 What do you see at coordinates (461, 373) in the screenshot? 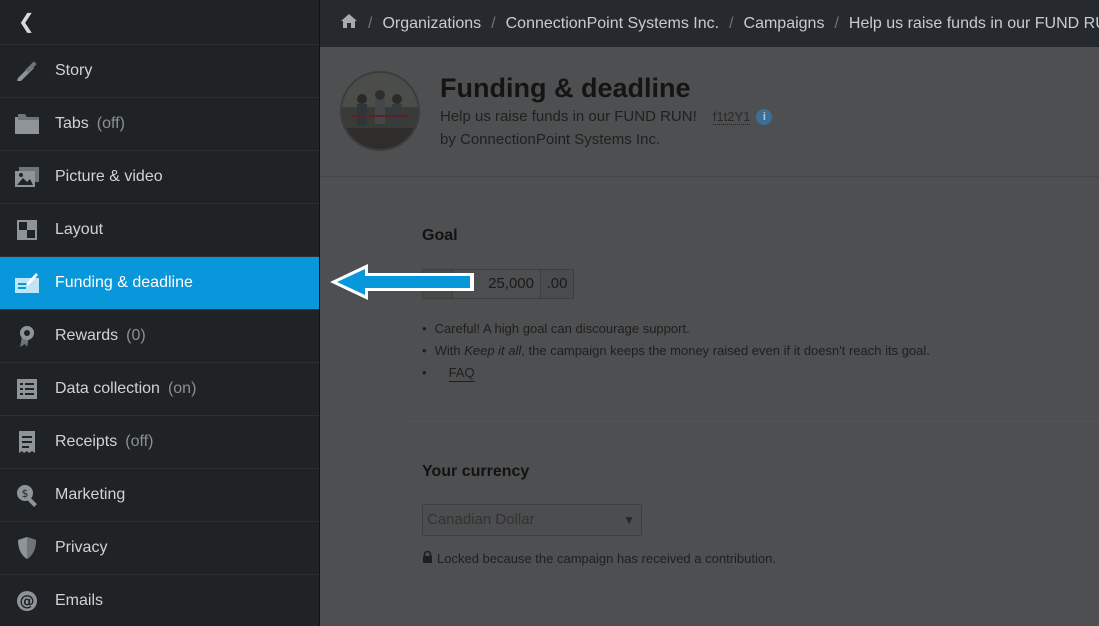
I see `faq-link: FAQ` at bounding box center [461, 373].